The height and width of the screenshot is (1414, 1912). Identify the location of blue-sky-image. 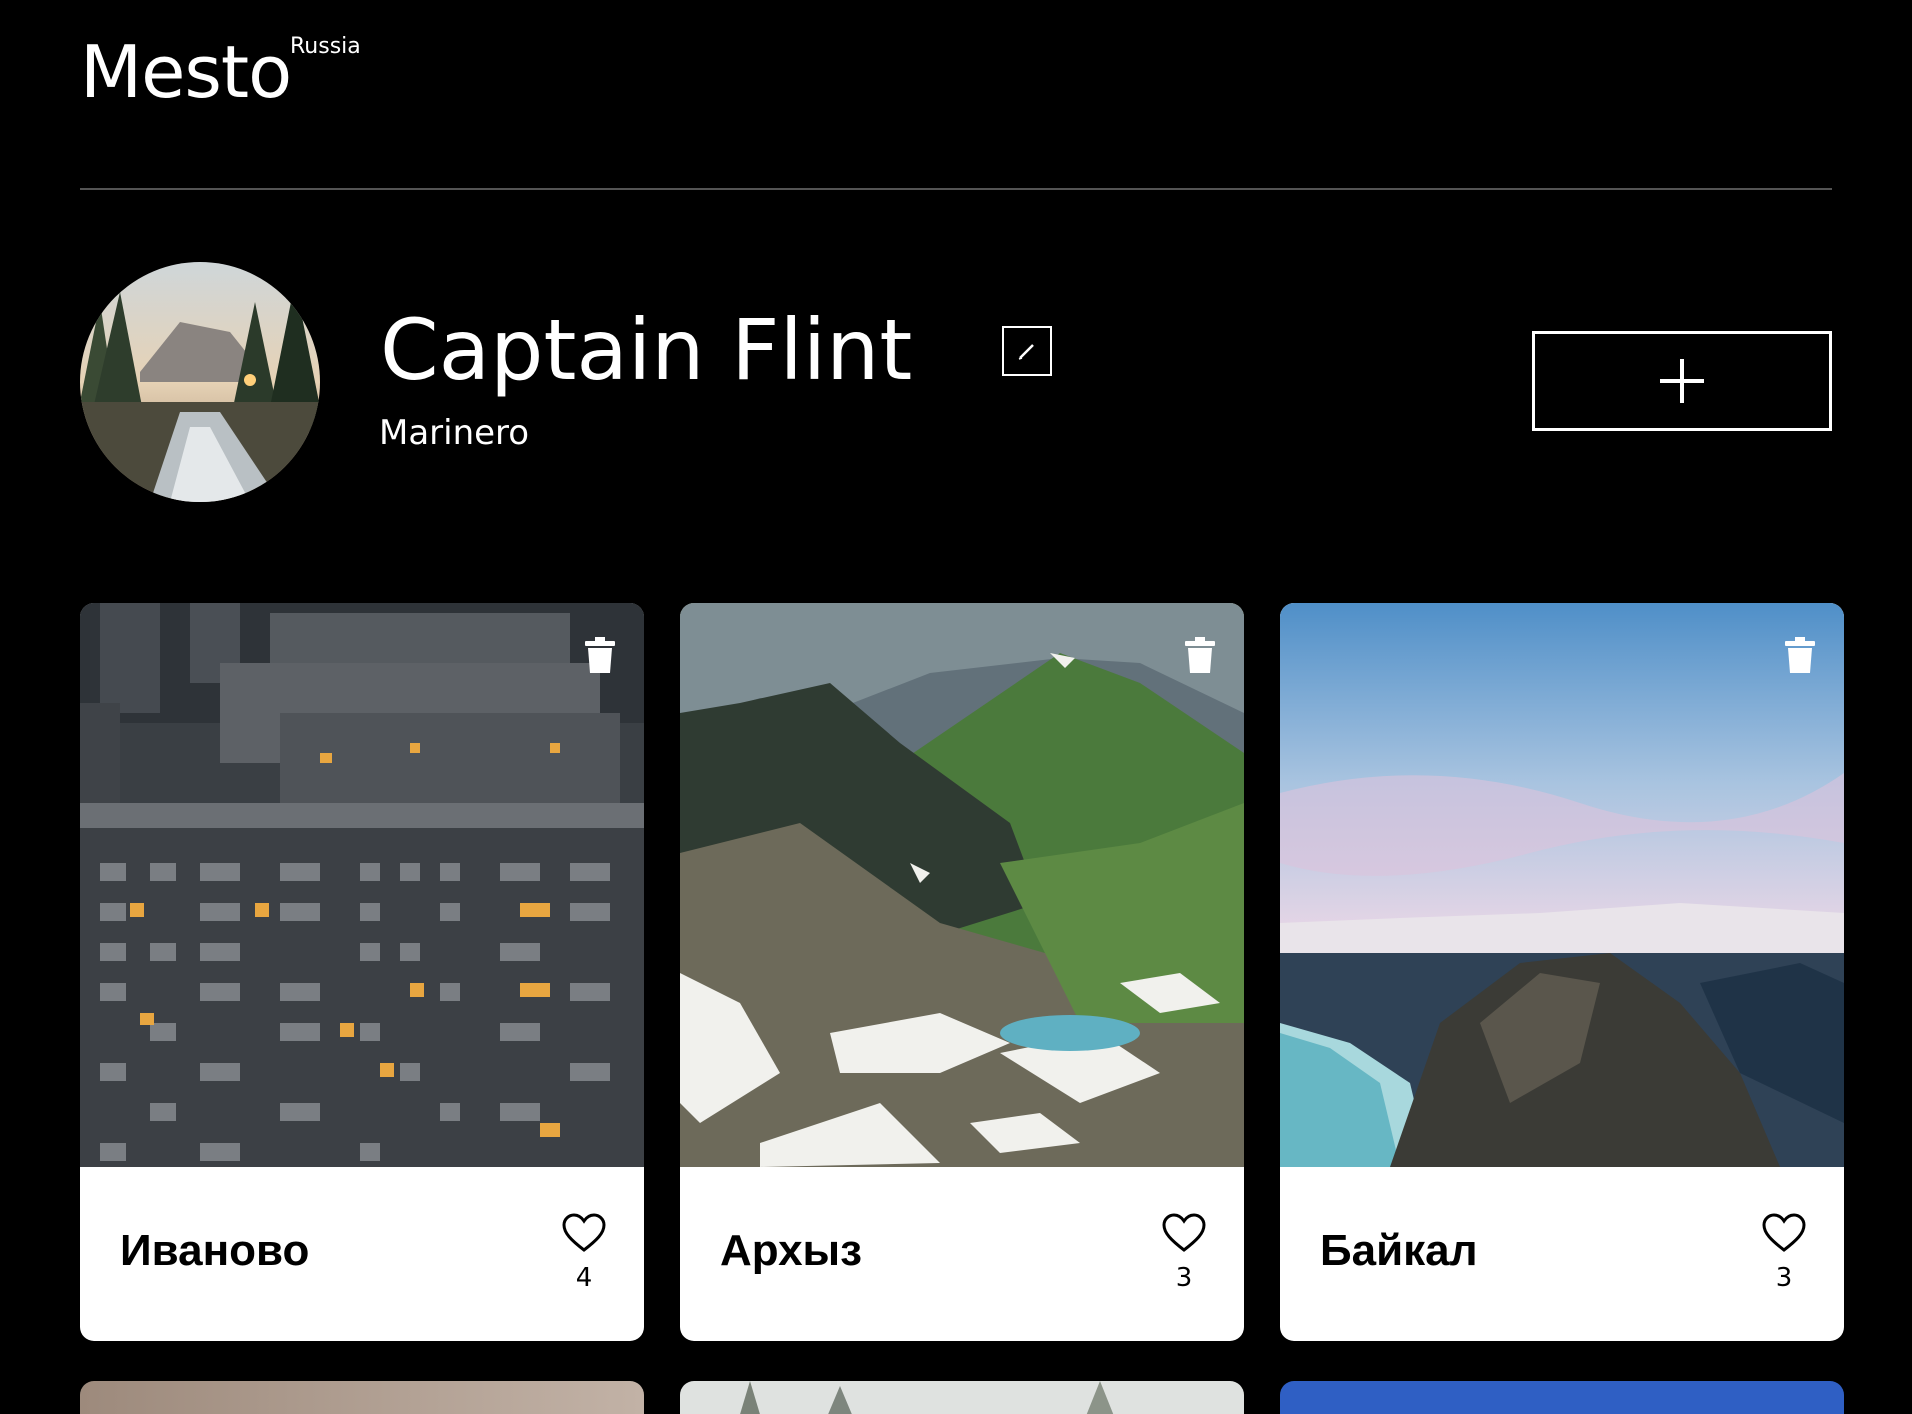
(1562, 1397).